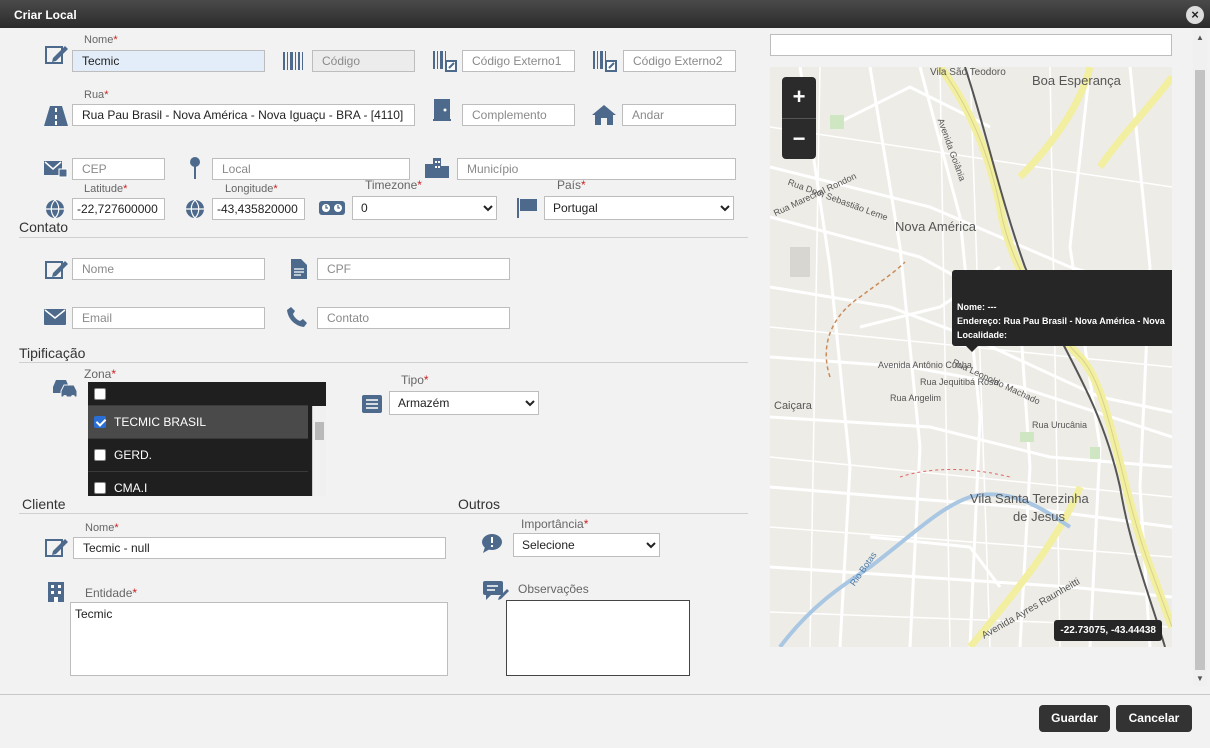 The image size is (1210, 748). Describe the element at coordinates (413, 269) in the screenshot. I see `cpf-input` at that location.